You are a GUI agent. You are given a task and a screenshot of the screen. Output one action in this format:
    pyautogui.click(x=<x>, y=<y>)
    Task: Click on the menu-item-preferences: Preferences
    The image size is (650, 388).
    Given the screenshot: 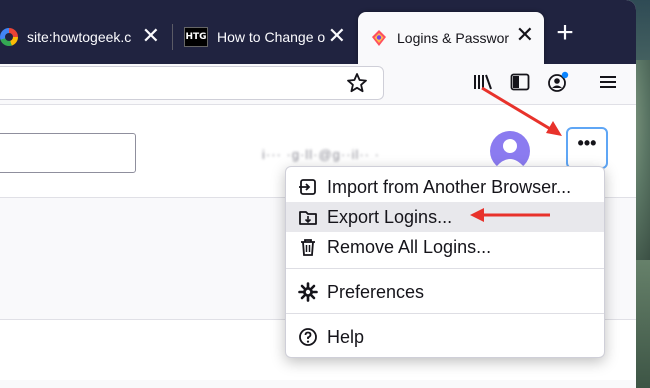 What is the action you would take?
    pyautogui.click(x=445, y=292)
    